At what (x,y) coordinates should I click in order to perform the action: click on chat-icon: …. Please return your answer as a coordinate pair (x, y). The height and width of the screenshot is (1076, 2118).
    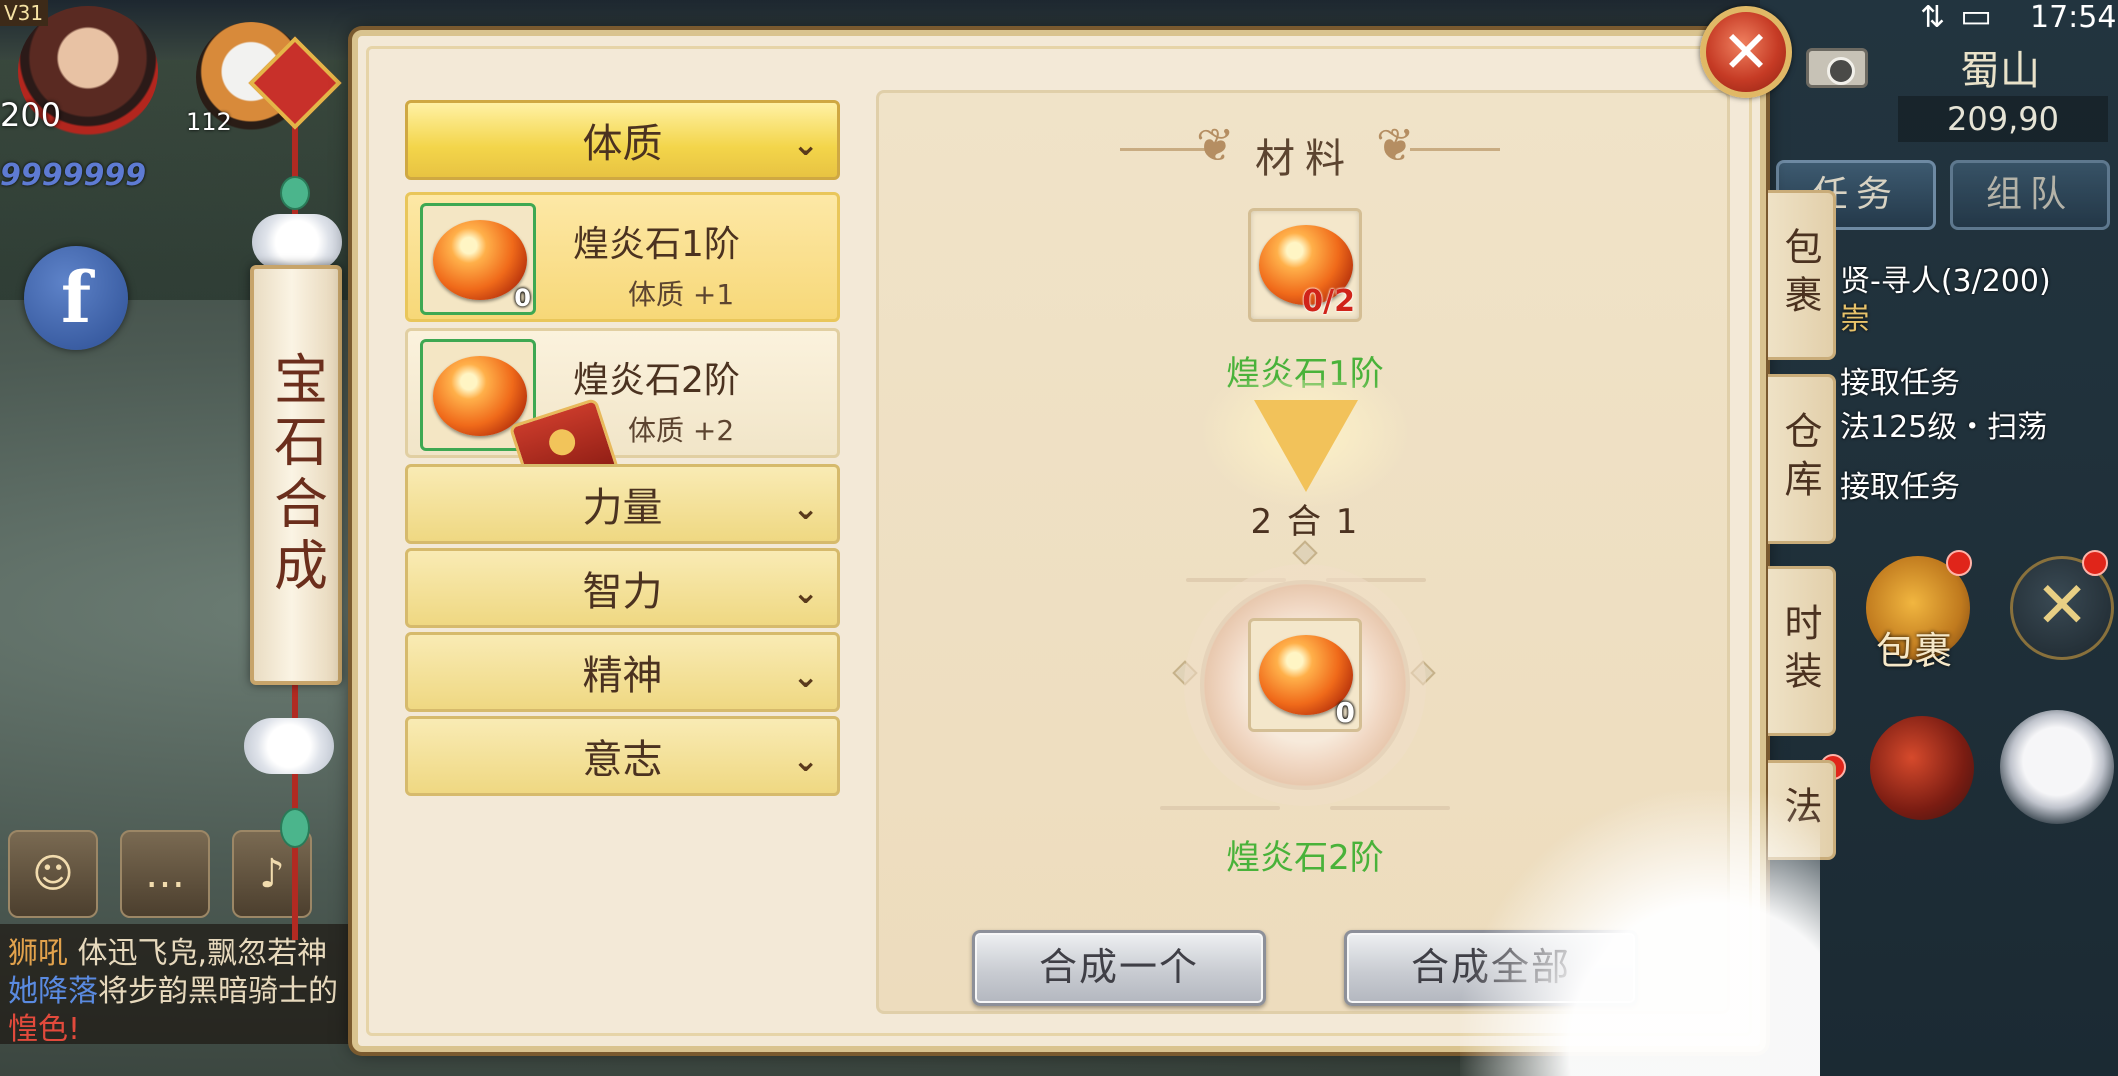
    Looking at the image, I should click on (165, 874).